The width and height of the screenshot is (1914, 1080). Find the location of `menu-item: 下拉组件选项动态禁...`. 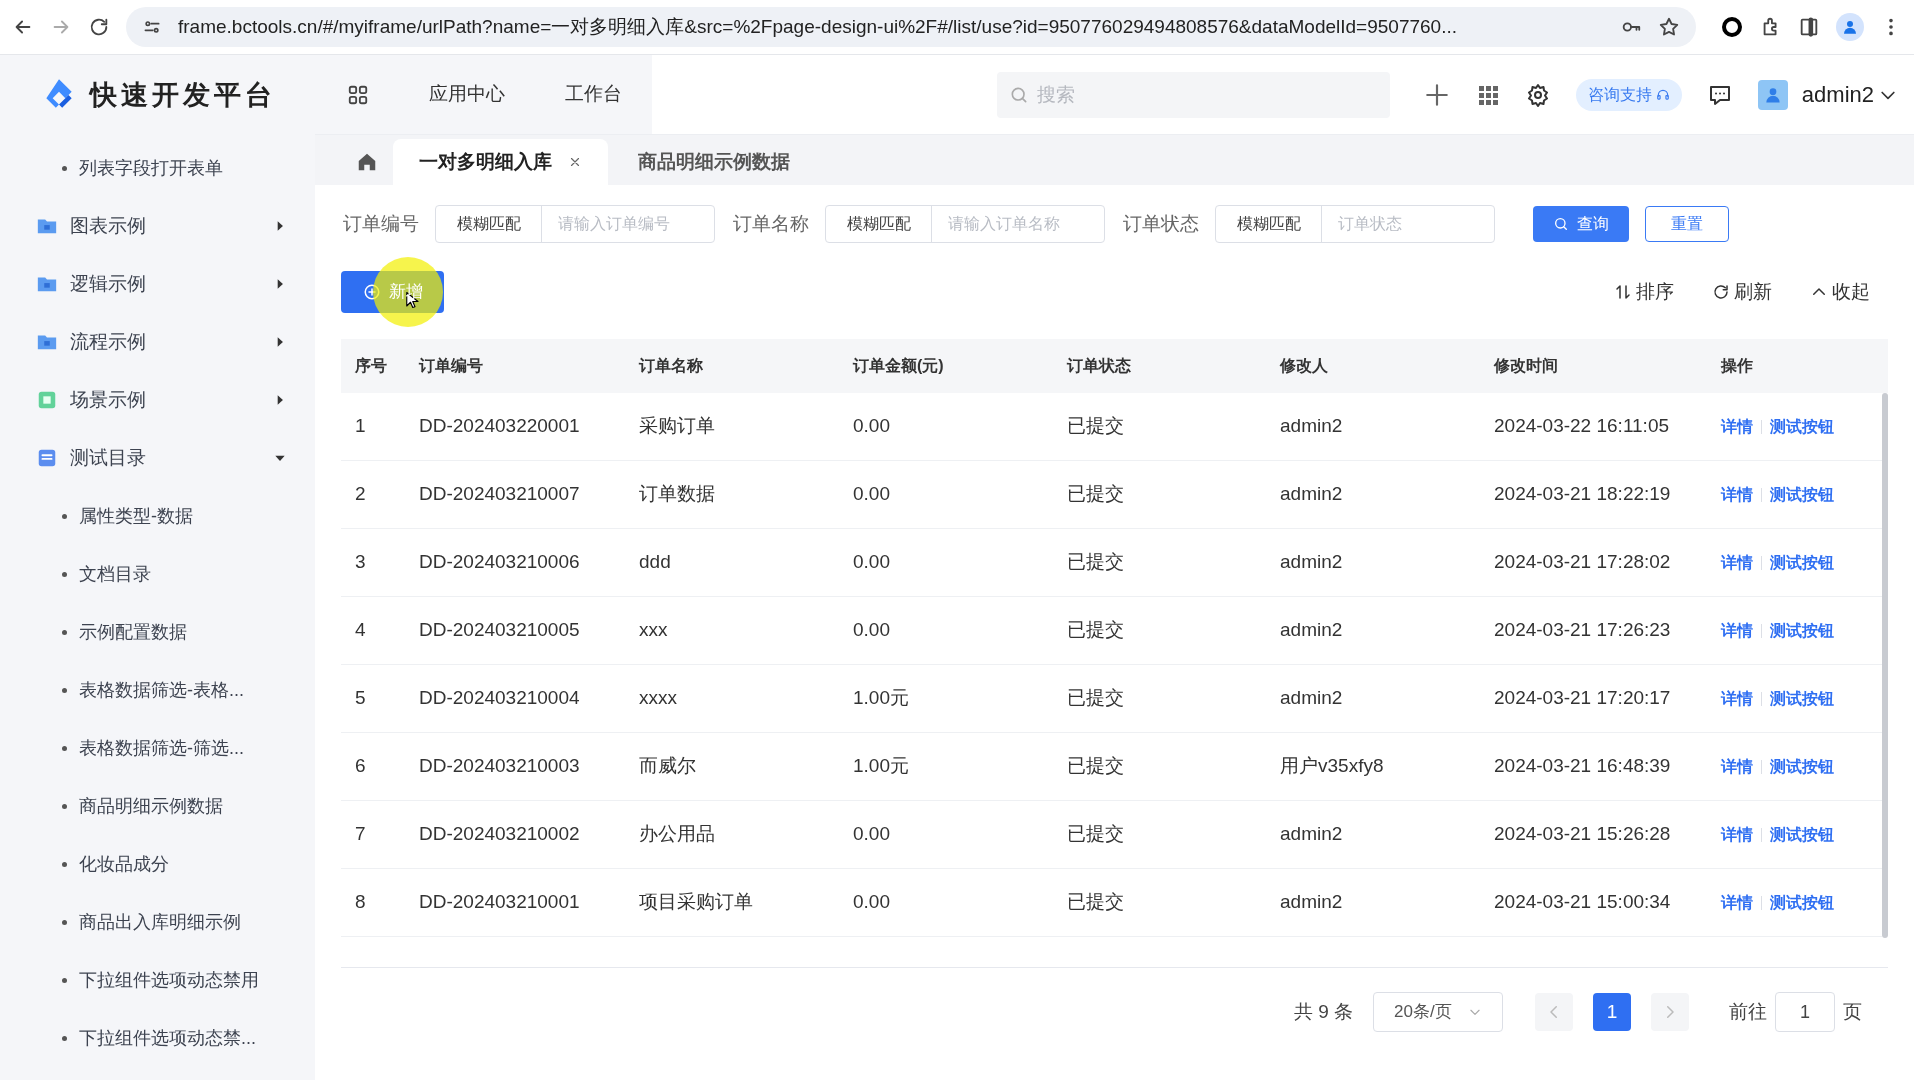

menu-item: 下拉组件选项动态禁... is located at coordinates (157, 1038).